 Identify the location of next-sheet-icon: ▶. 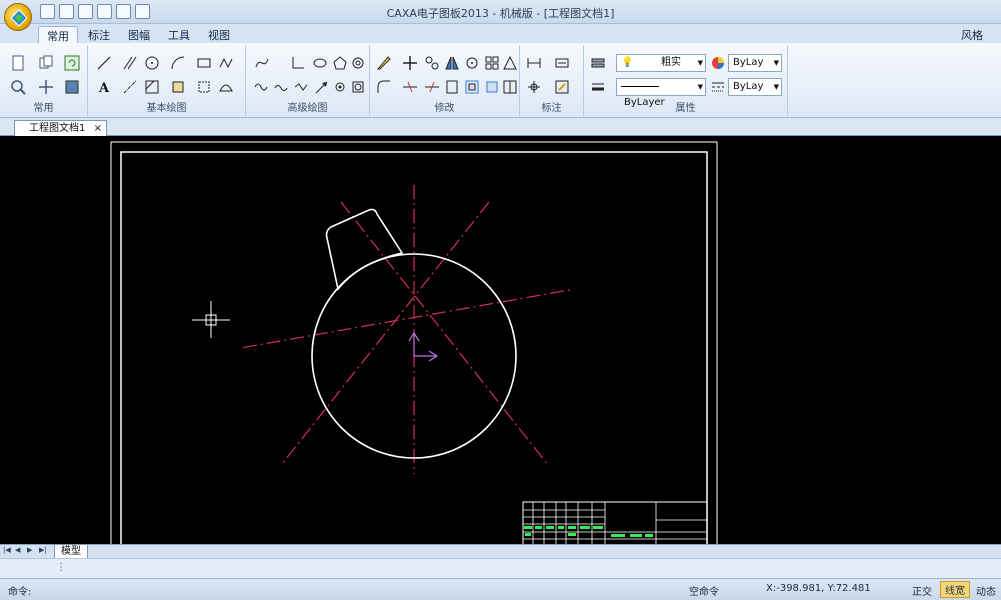
(32, 551).